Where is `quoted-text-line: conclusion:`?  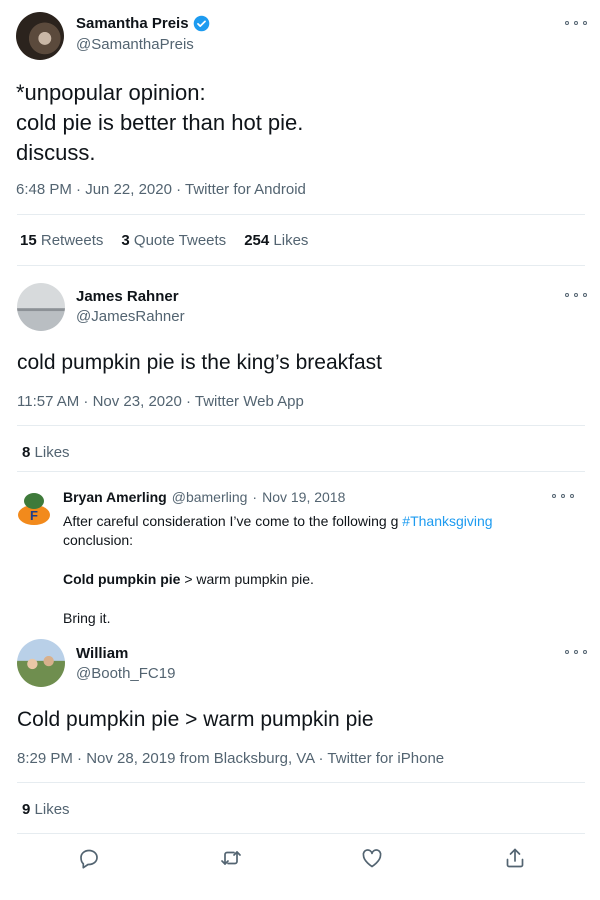
quoted-text-line: conclusion: is located at coordinates (98, 540).